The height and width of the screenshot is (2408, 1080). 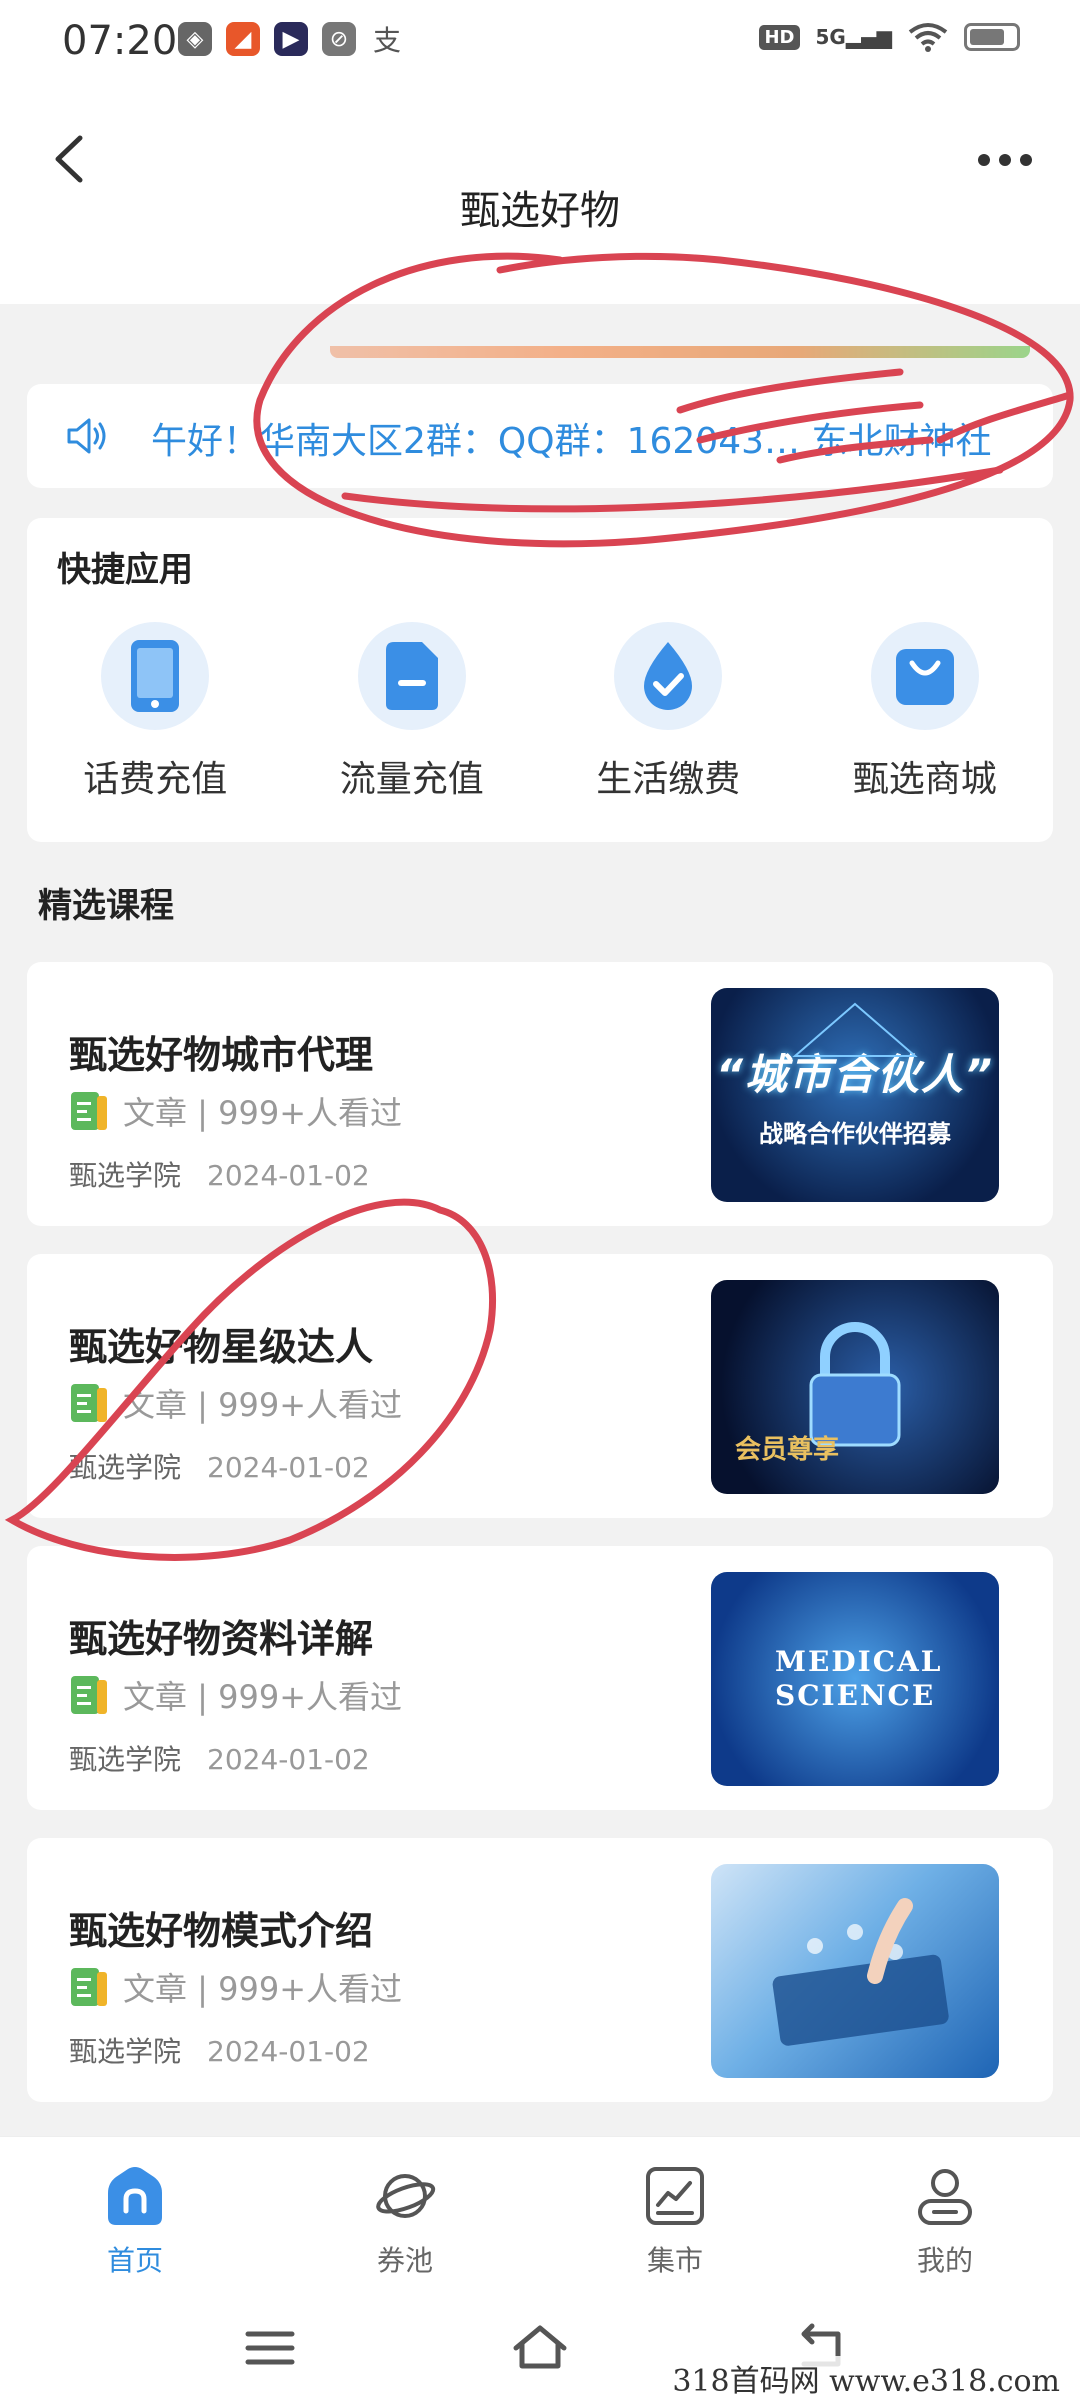 I want to click on quick-app-mall: 甄选商城, so click(x=925, y=712).